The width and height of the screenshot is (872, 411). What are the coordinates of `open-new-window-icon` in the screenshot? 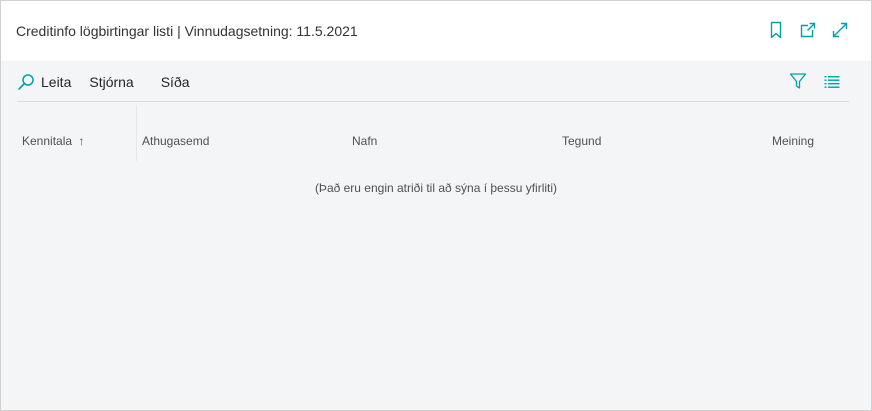 It's located at (808, 30).